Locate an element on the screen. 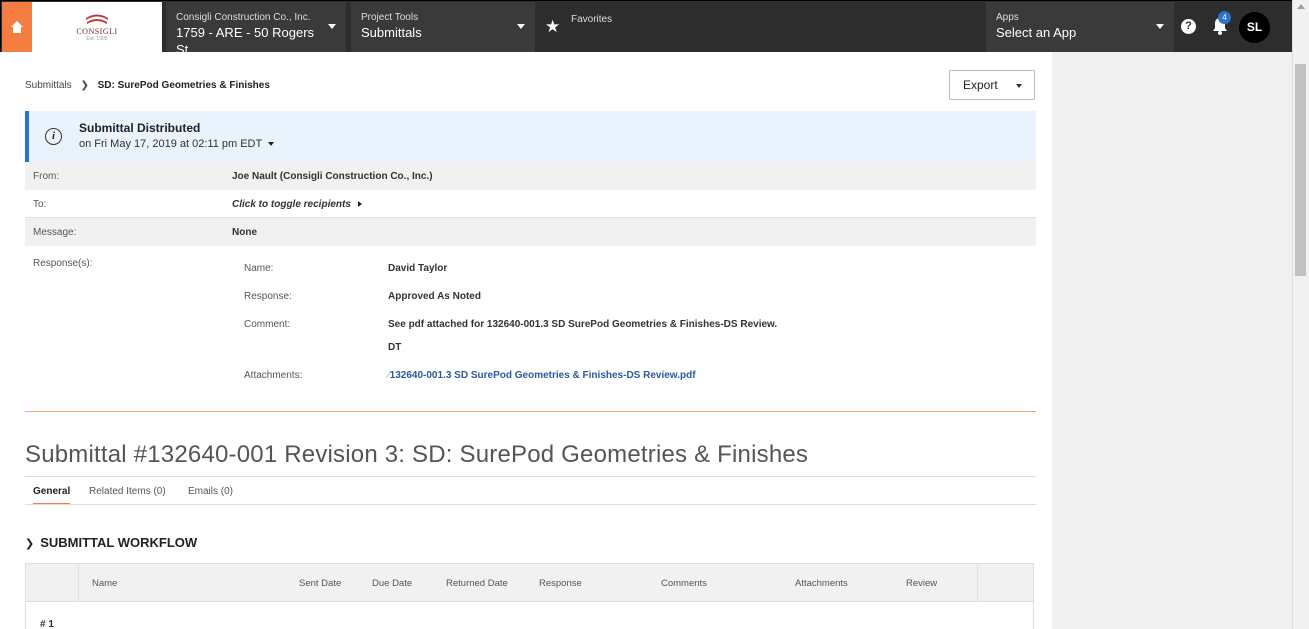 The height and width of the screenshot is (629, 1309). column-header-sent-date: Sent Date is located at coordinates (320, 583).